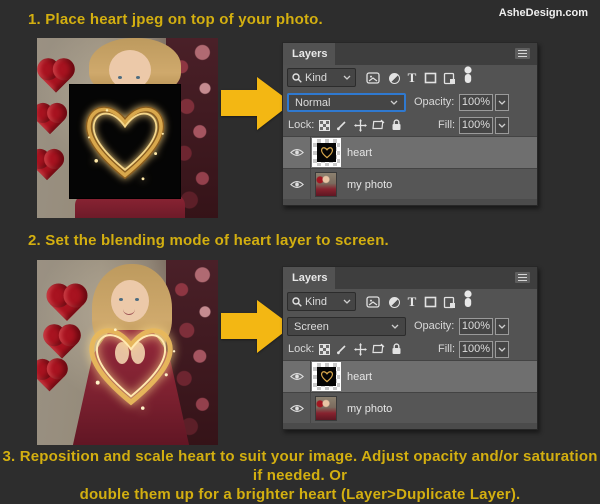  I want to click on search-icon, so click(297, 301).